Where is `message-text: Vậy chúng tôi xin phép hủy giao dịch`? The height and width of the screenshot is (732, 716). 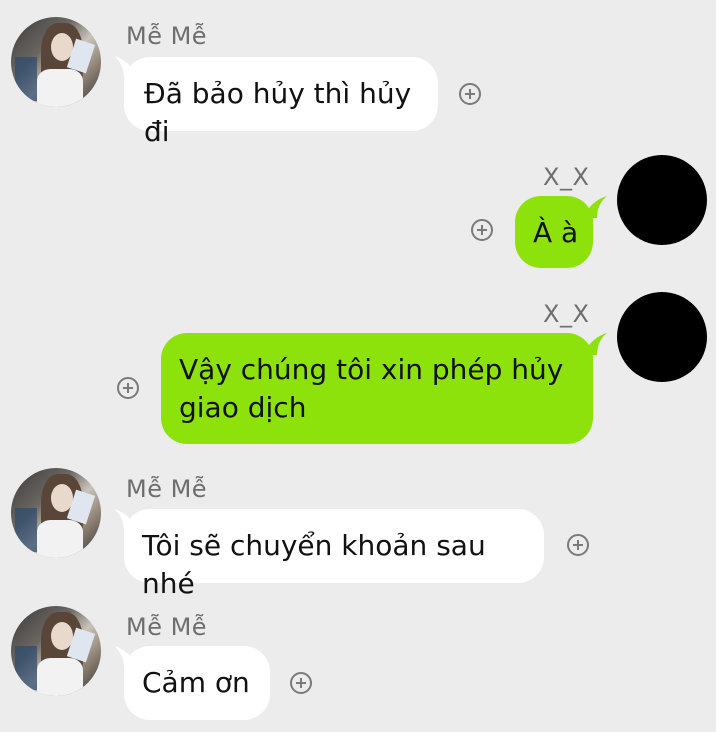
message-text: Vậy chúng tôi xin phép hủy giao dịch is located at coordinates (371, 388).